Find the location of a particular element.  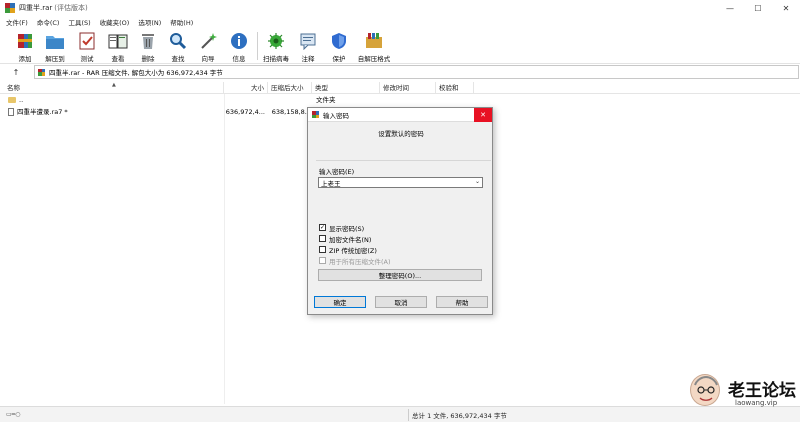

folder-icon is located at coordinates (12, 100).